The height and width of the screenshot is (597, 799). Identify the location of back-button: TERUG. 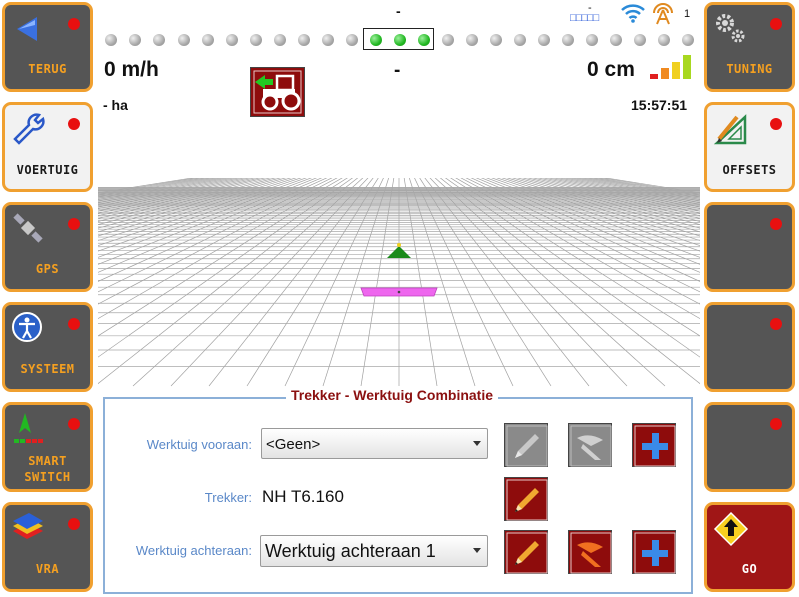
(47, 47).